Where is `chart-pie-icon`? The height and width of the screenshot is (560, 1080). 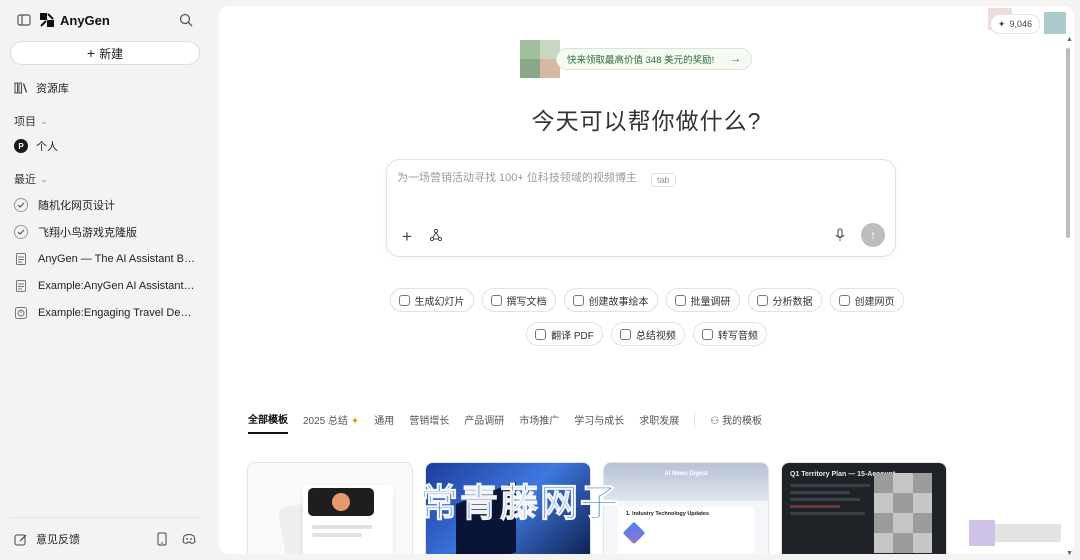
chart-pie-icon is located at coordinates (21, 313).